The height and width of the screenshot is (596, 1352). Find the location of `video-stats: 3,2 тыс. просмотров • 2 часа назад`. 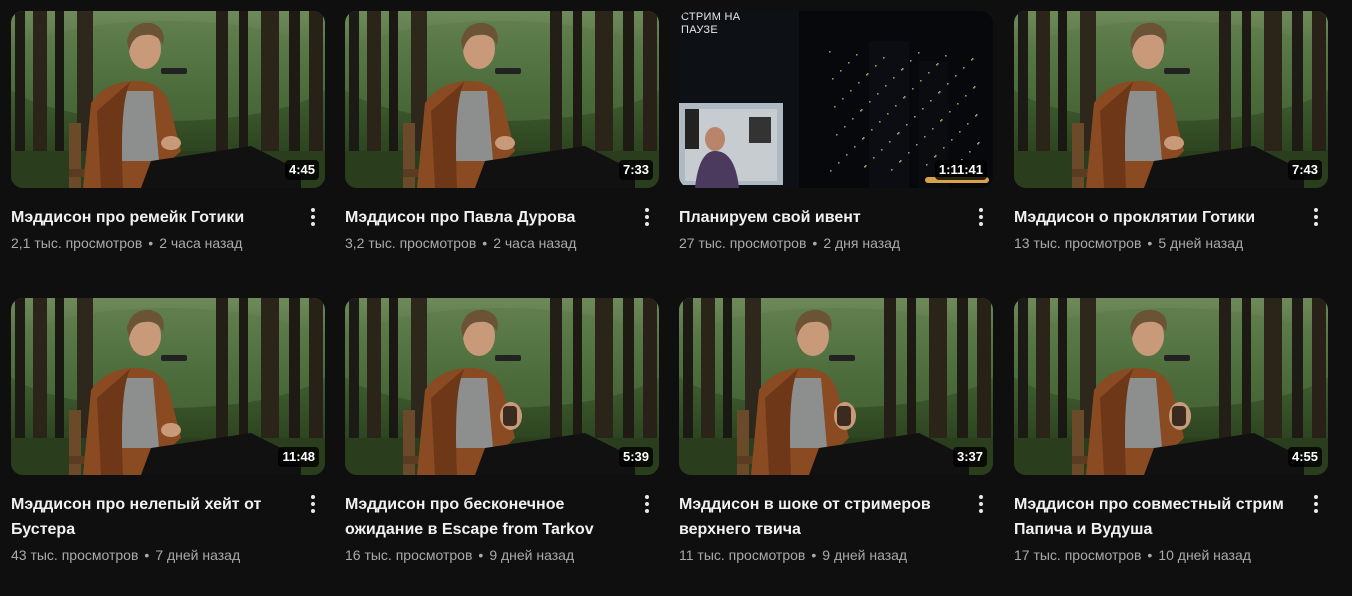

video-stats: 3,2 тыс. просмотров • 2 часа назад is located at coordinates (502, 243).